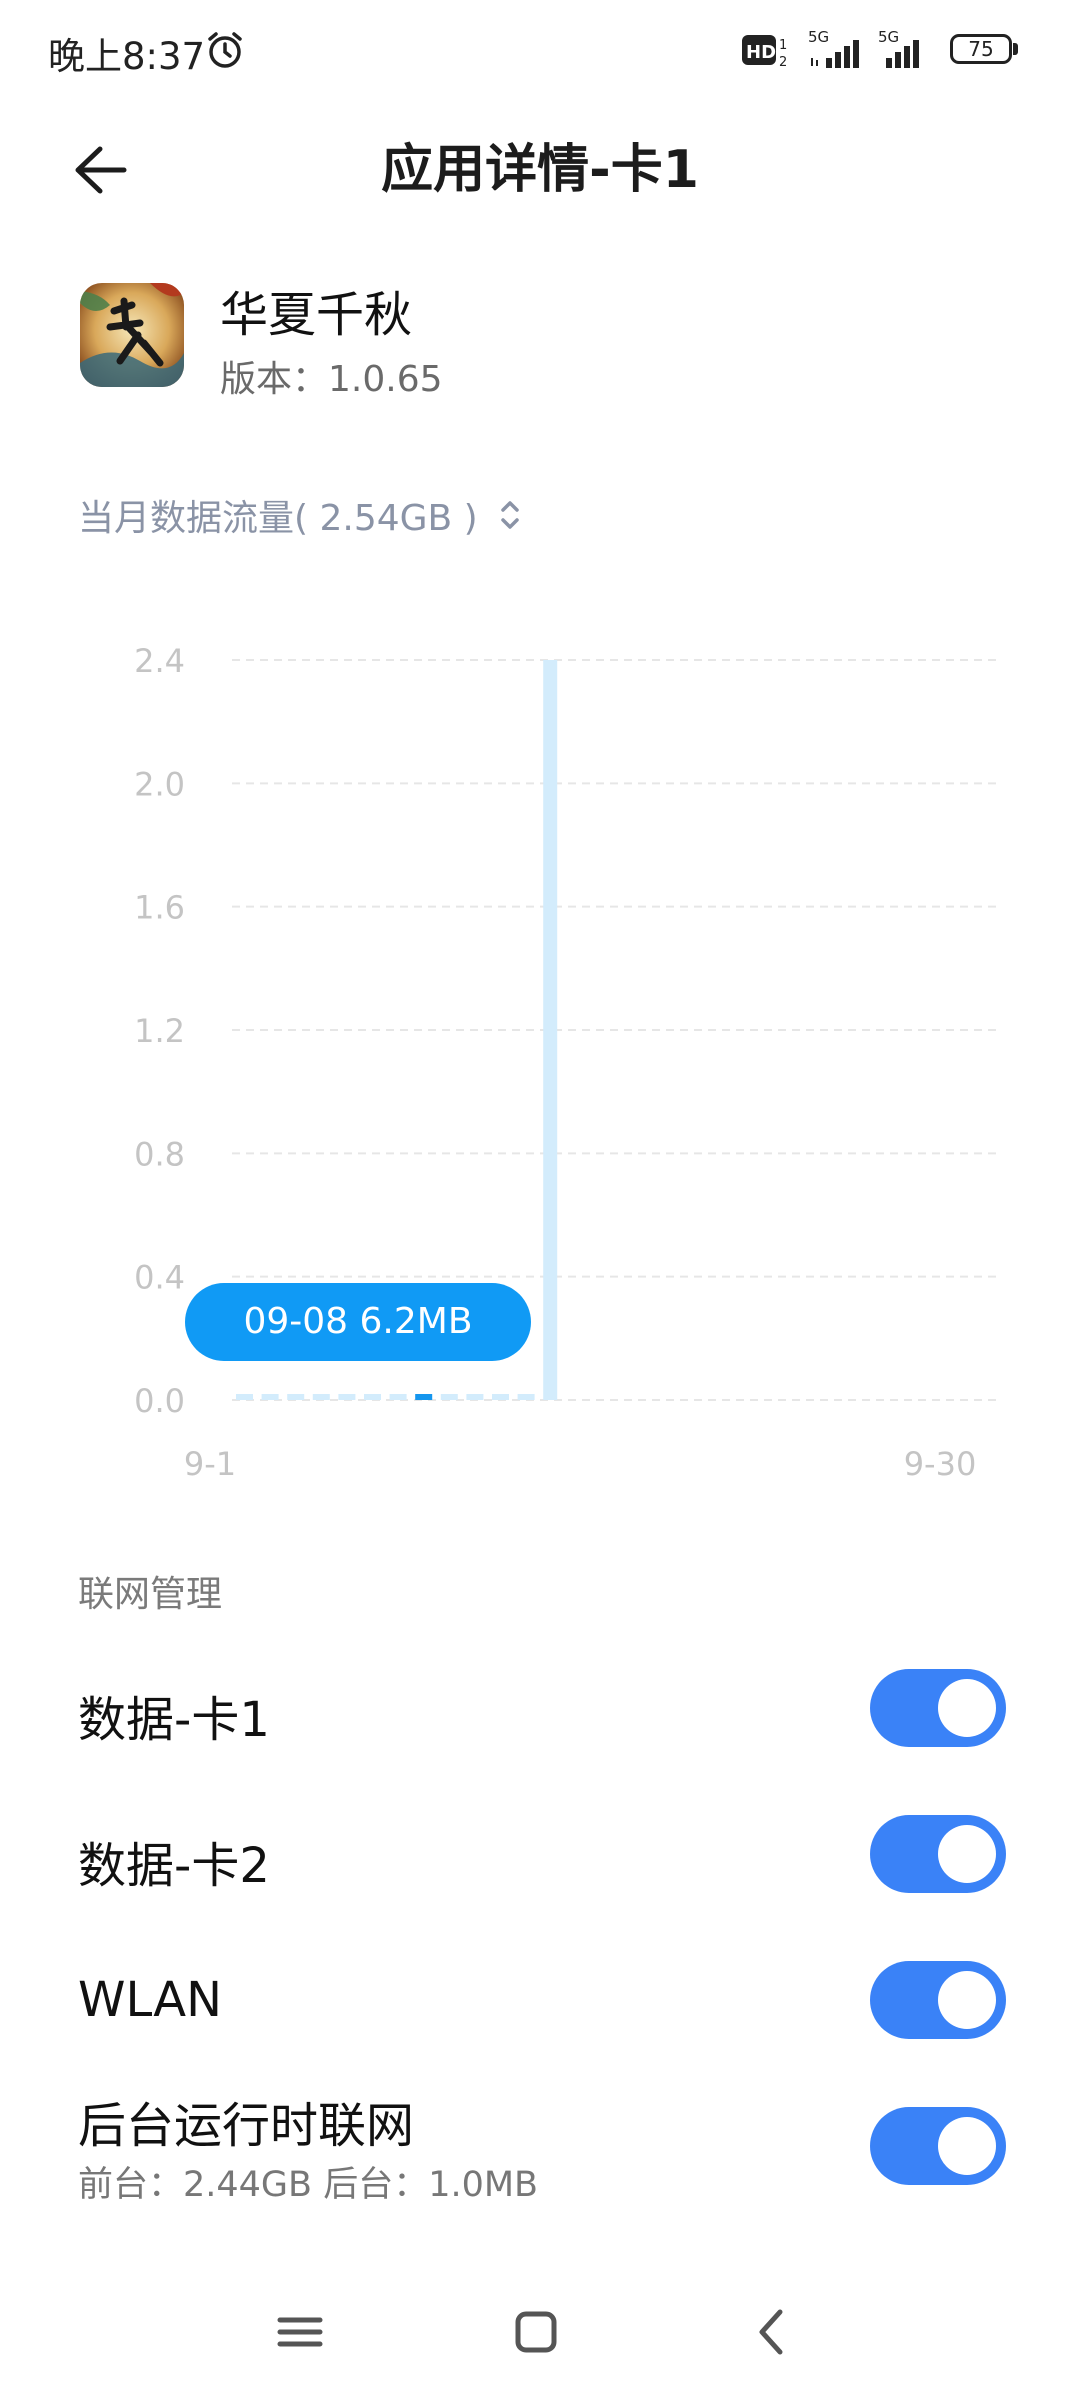 The width and height of the screenshot is (1080, 2400). I want to click on x-tick-label: 9-1, so click(210, 1464).